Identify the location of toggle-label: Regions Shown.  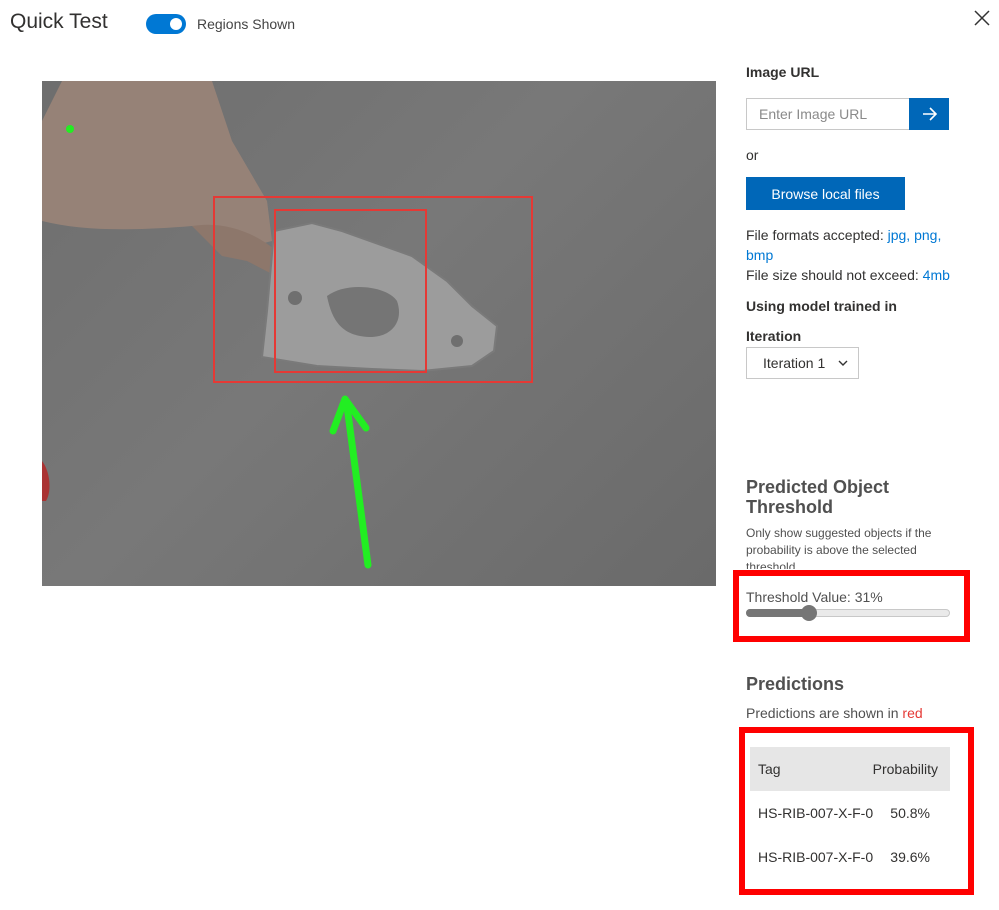
(246, 24).